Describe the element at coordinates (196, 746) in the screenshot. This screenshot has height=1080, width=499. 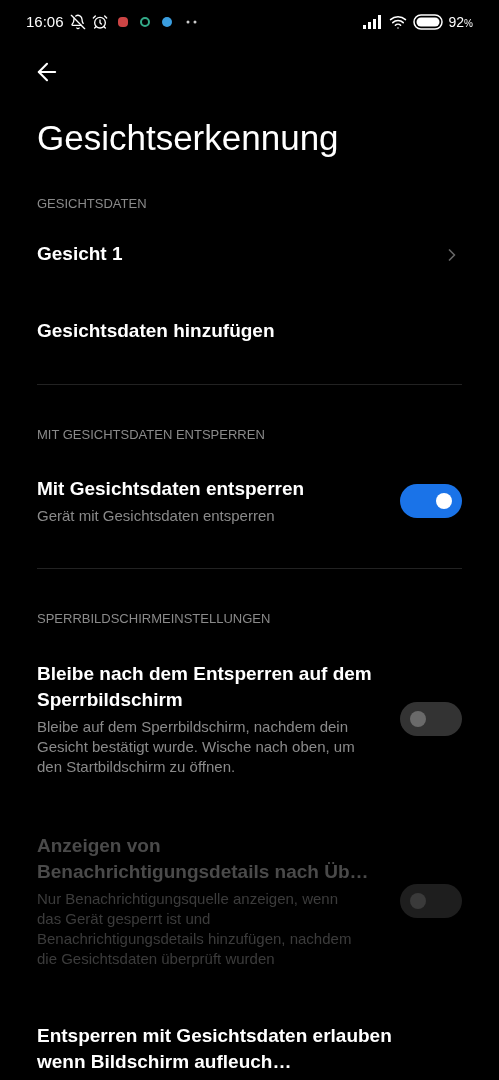
I see `row-description: Bleibe auf dem Sperrbildschirm, nachdem dein Gesicht bestätigt wurde. Wische nach oben, um den Startbildschirm zu öffnen.` at that location.